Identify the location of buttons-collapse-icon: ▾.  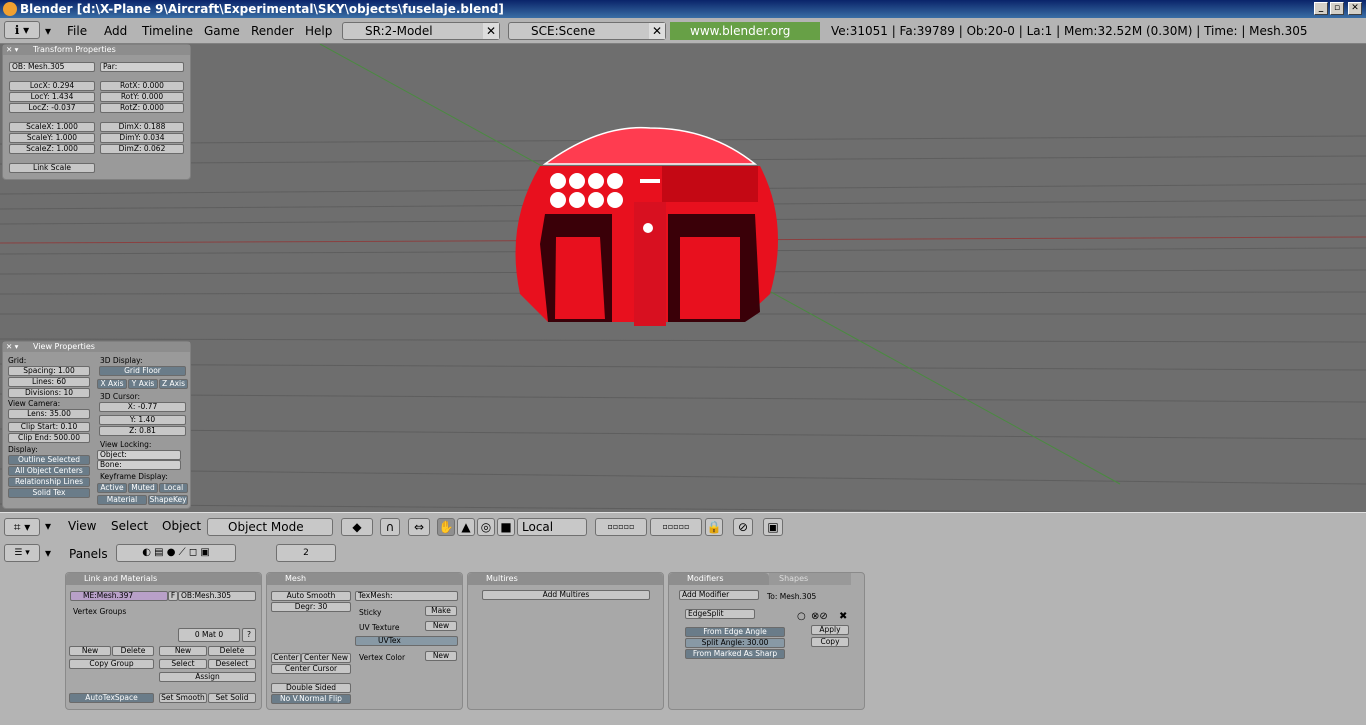
(48, 553).